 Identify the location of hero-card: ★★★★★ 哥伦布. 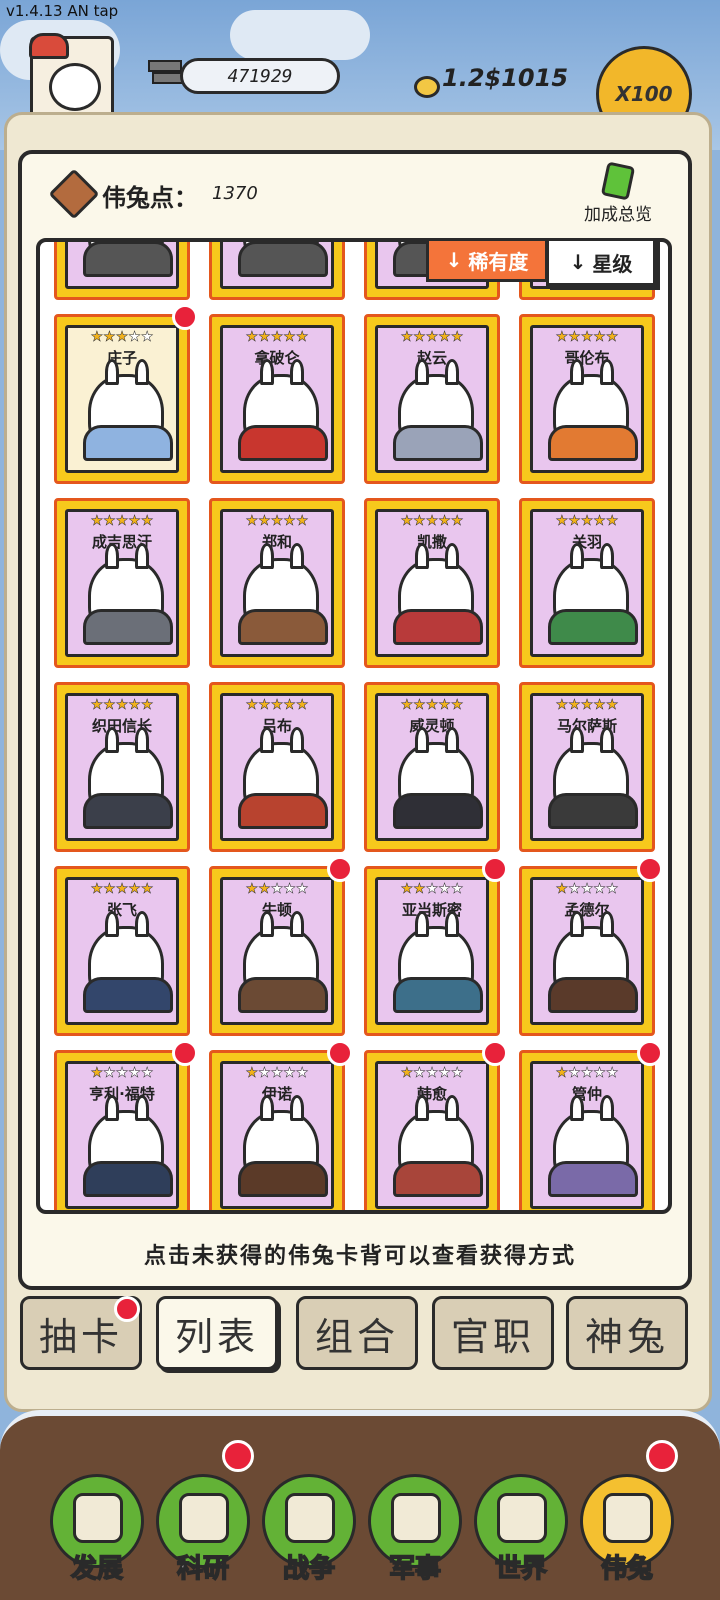
(587, 399).